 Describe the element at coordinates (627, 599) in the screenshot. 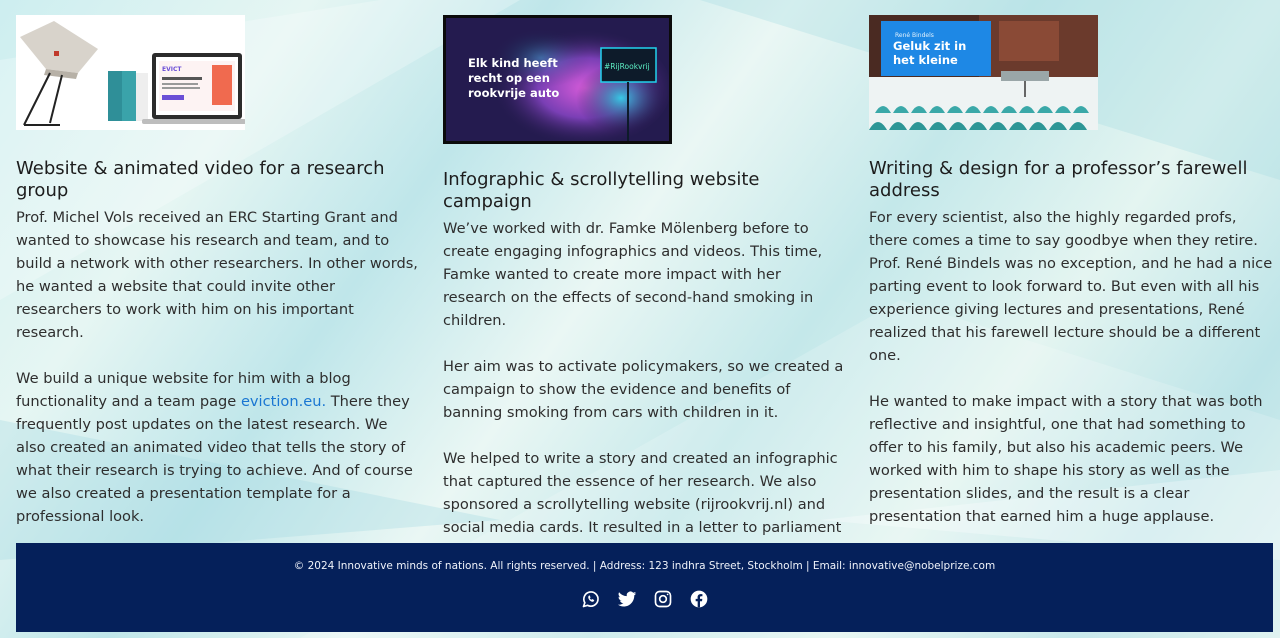

I see `twitter-icon` at that location.